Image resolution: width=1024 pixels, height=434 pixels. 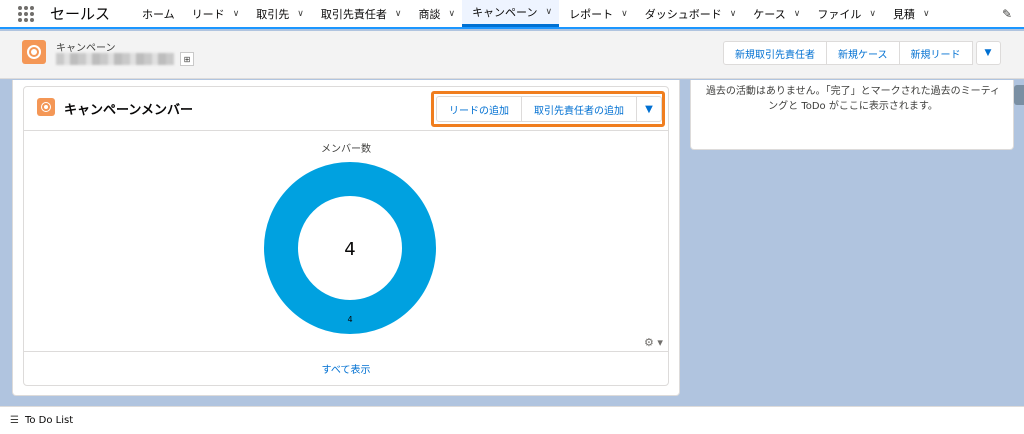 What do you see at coordinates (273, 14) in the screenshot?
I see `nav-tab-label: 取引先` at bounding box center [273, 14].